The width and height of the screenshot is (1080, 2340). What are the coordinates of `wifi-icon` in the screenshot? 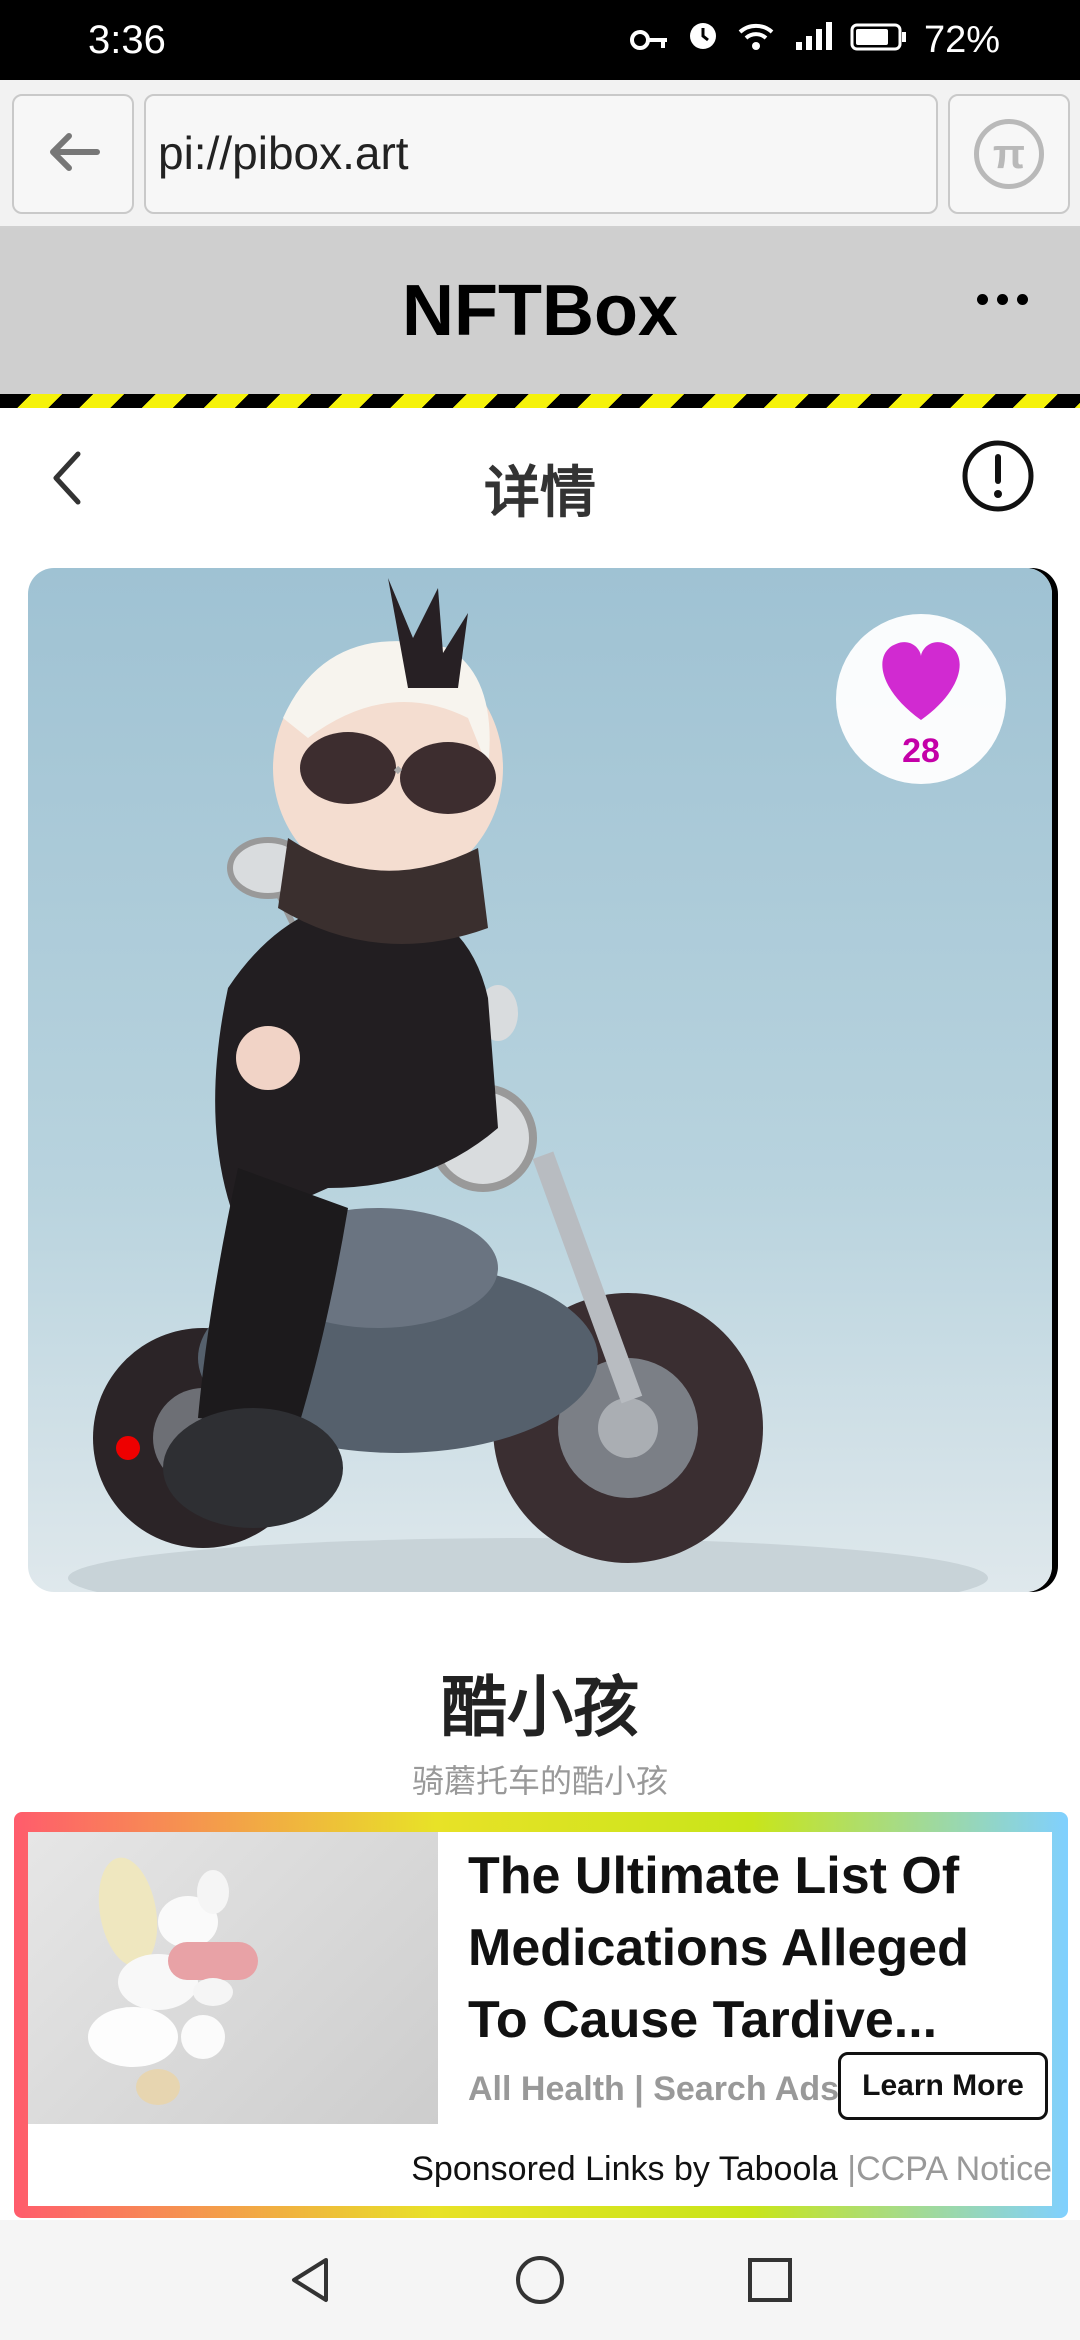 It's located at (756, 40).